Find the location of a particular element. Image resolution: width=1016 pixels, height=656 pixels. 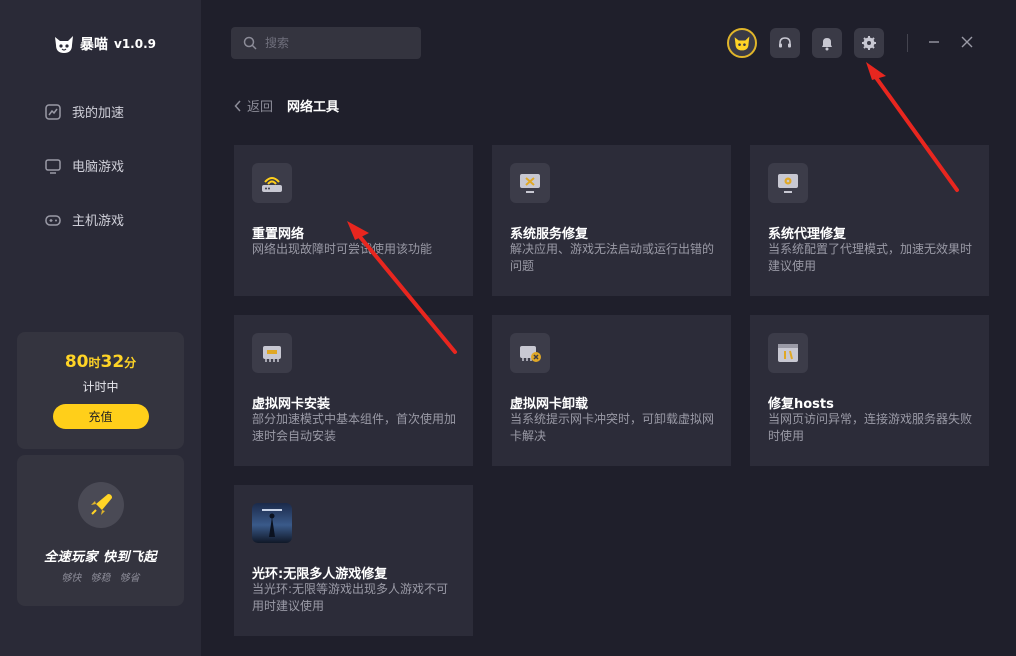

tool-card-virtual-nic-install: 虚拟网卡安装 部分加速模式中基本组件，首次使用加速时会自动安装 is located at coordinates (353, 390).